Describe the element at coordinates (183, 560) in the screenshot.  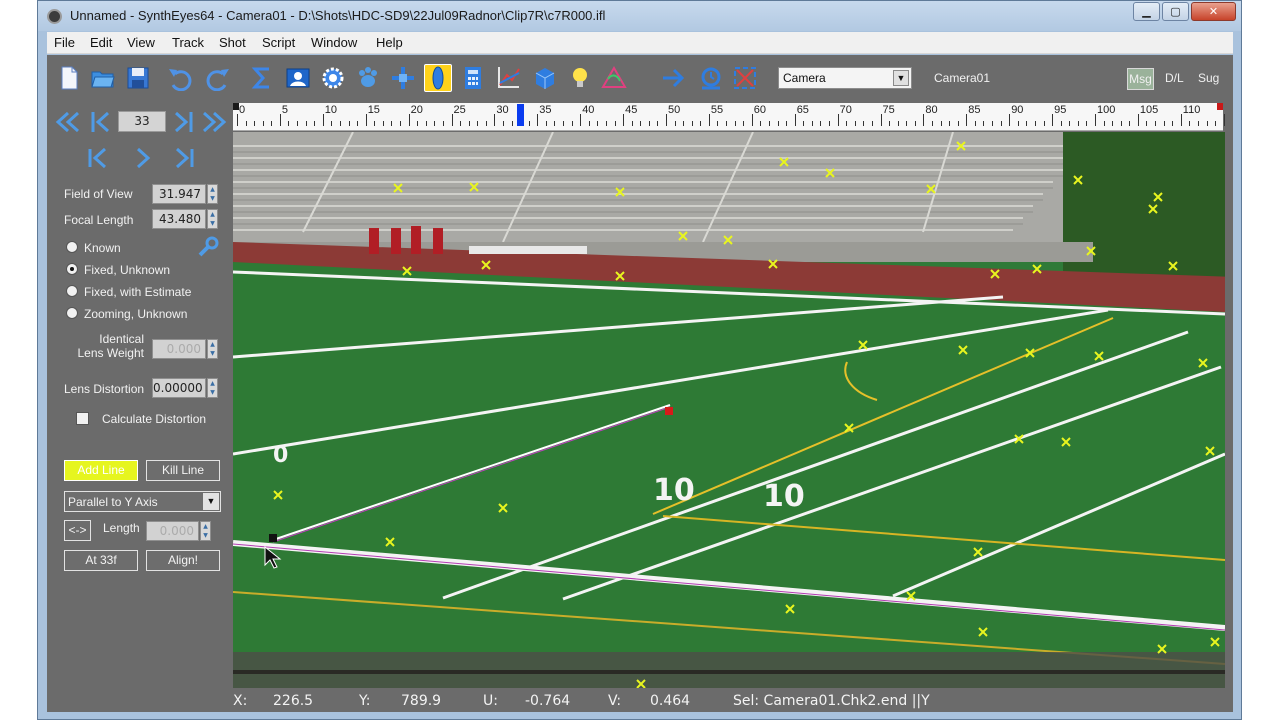
I see `align-button: Align!` at that location.